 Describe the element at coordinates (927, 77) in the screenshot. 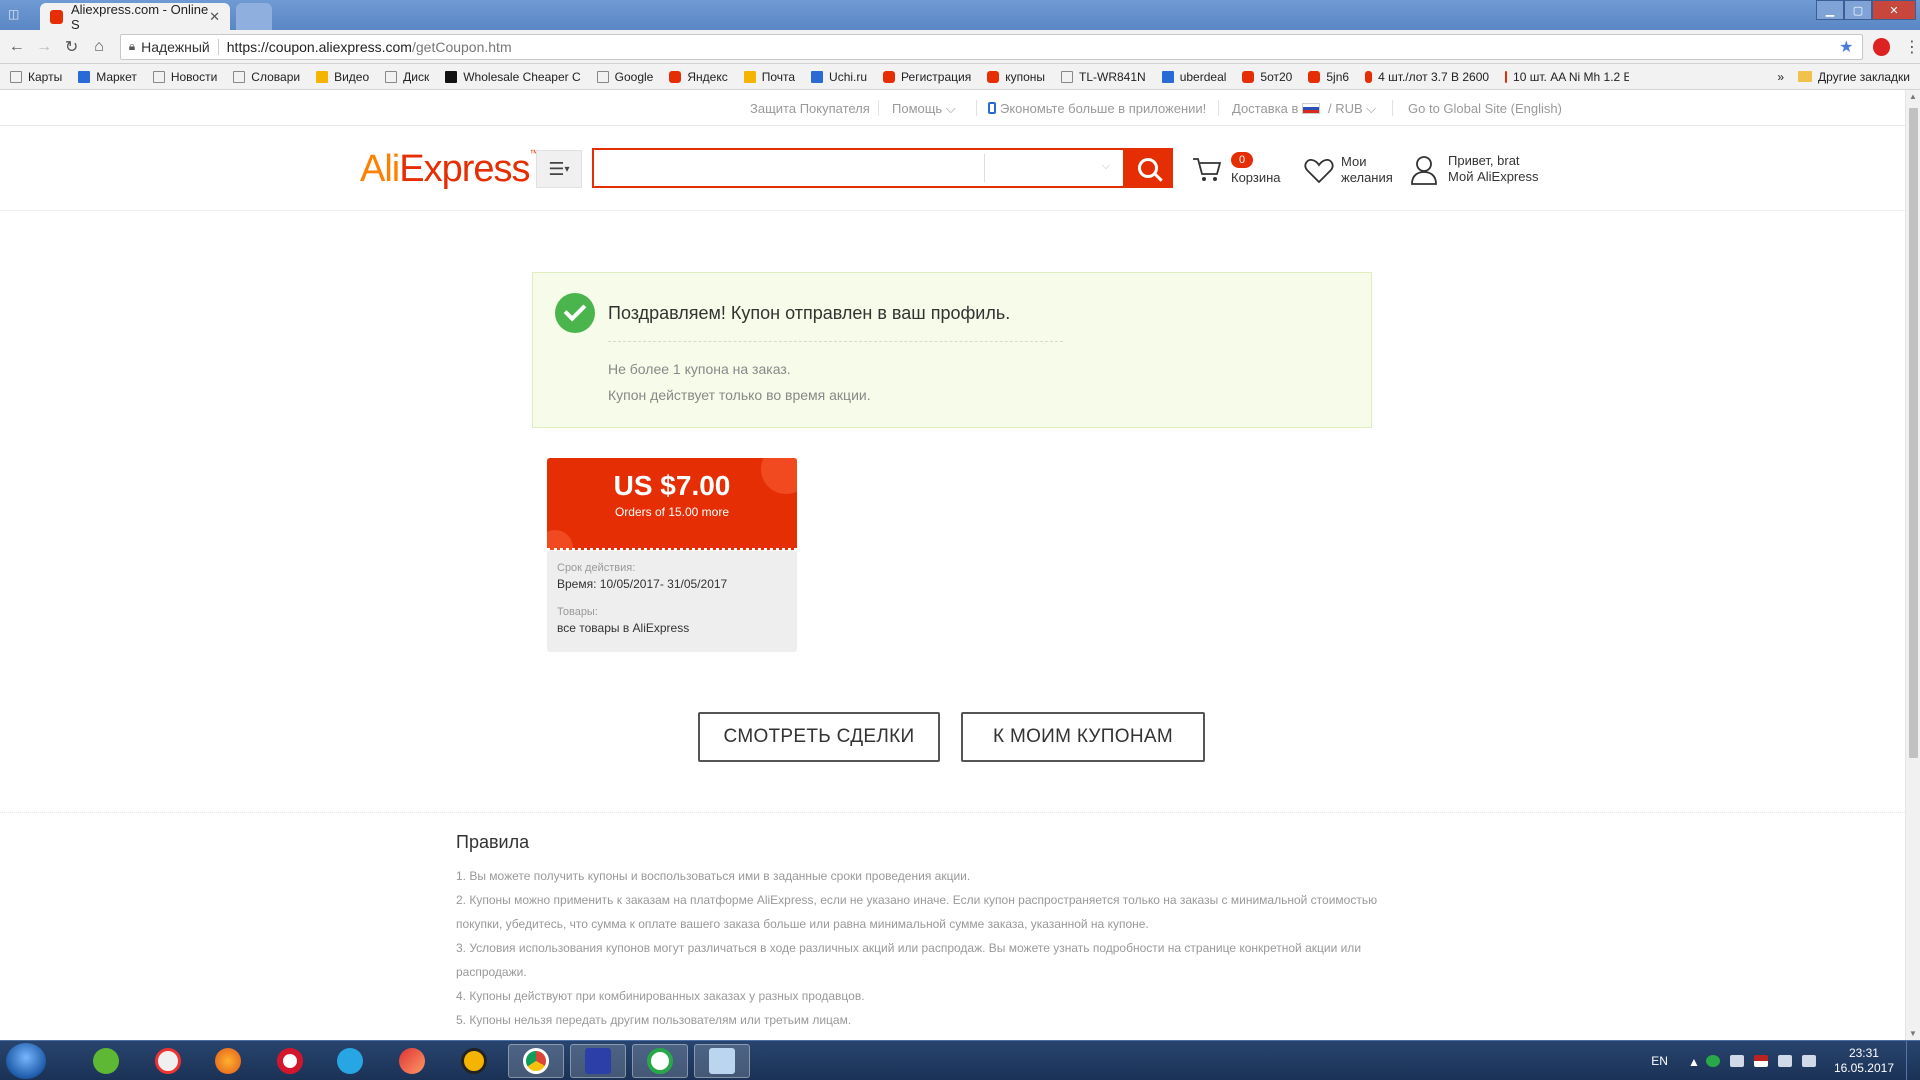

I see `bookmark-item: Регистрация` at that location.